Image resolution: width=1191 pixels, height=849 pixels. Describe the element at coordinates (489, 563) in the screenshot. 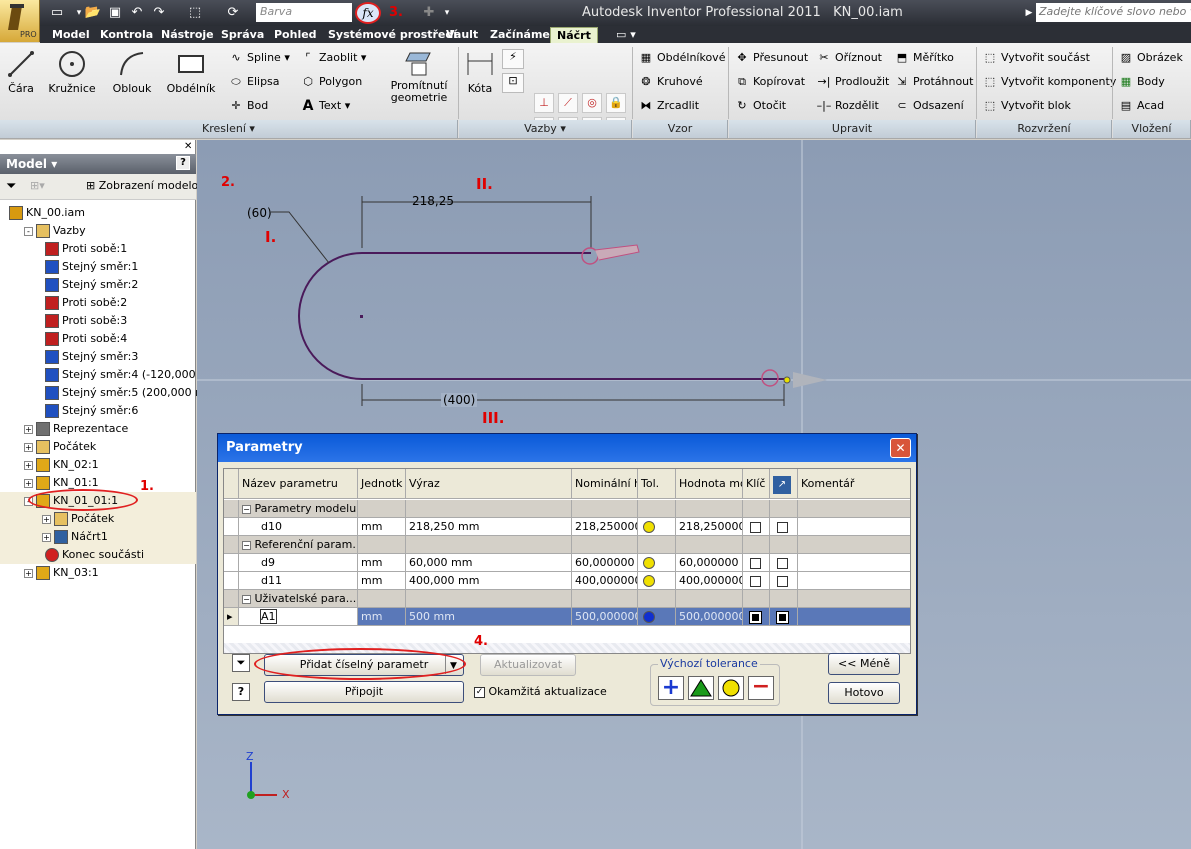

I see `table-cell: 60,000 mm` at that location.